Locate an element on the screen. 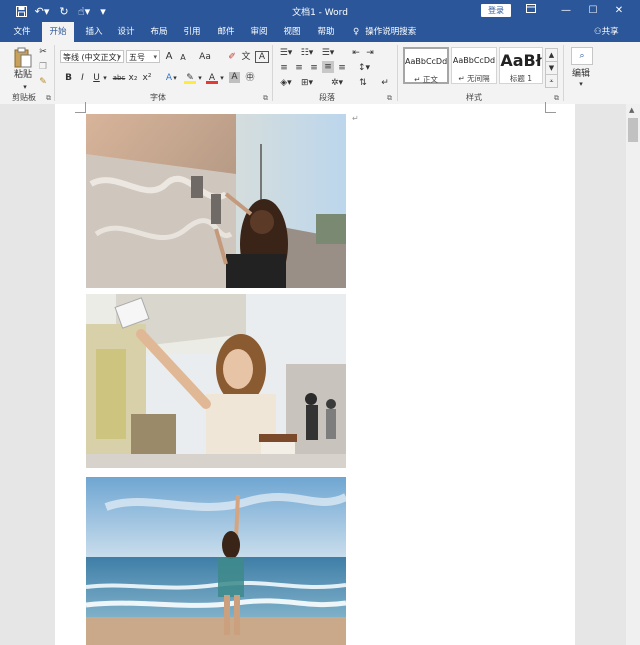 The height and width of the screenshot is (645, 640). street-photo is located at coordinates (216, 201).